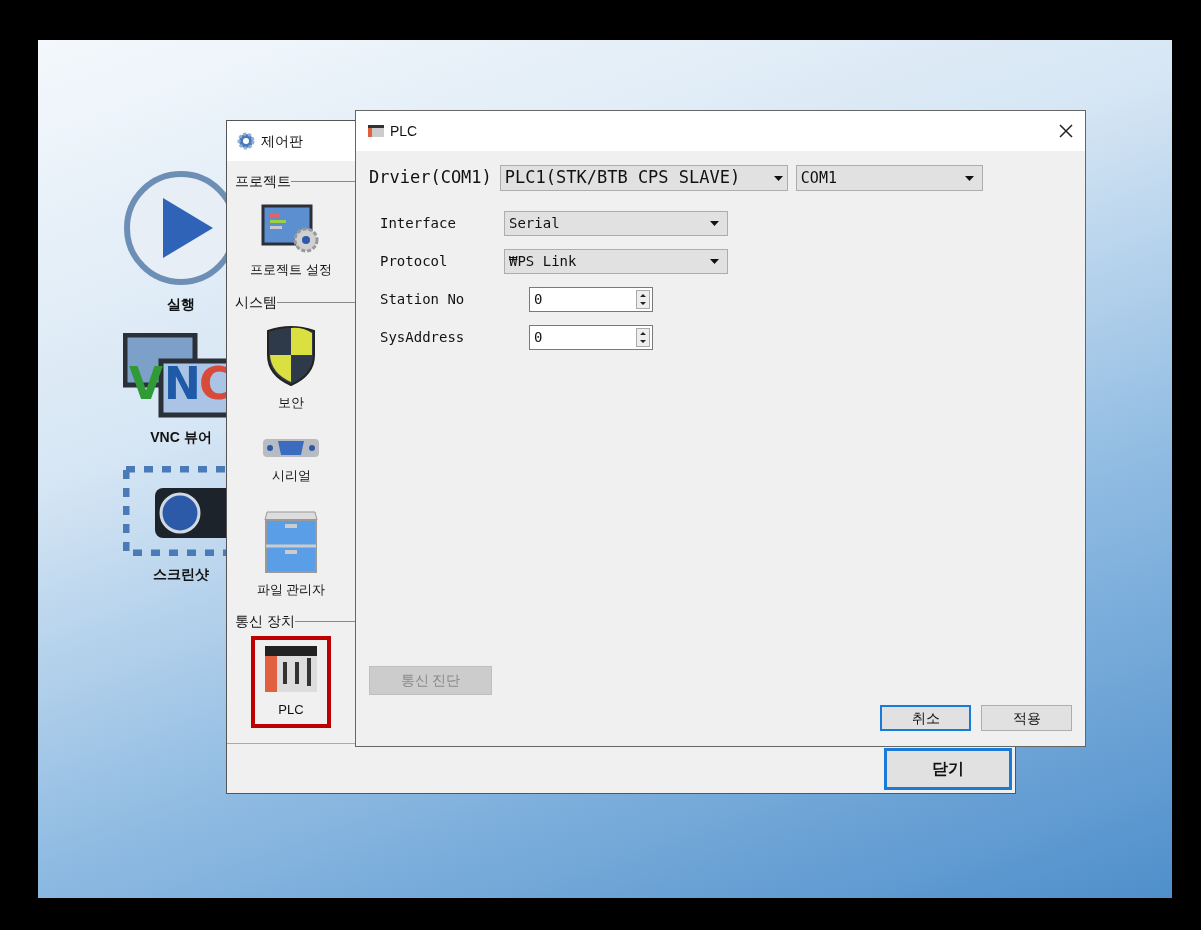 The width and height of the screenshot is (1201, 930). Describe the element at coordinates (291, 448) in the screenshot. I see `serial-port-icon` at that location.